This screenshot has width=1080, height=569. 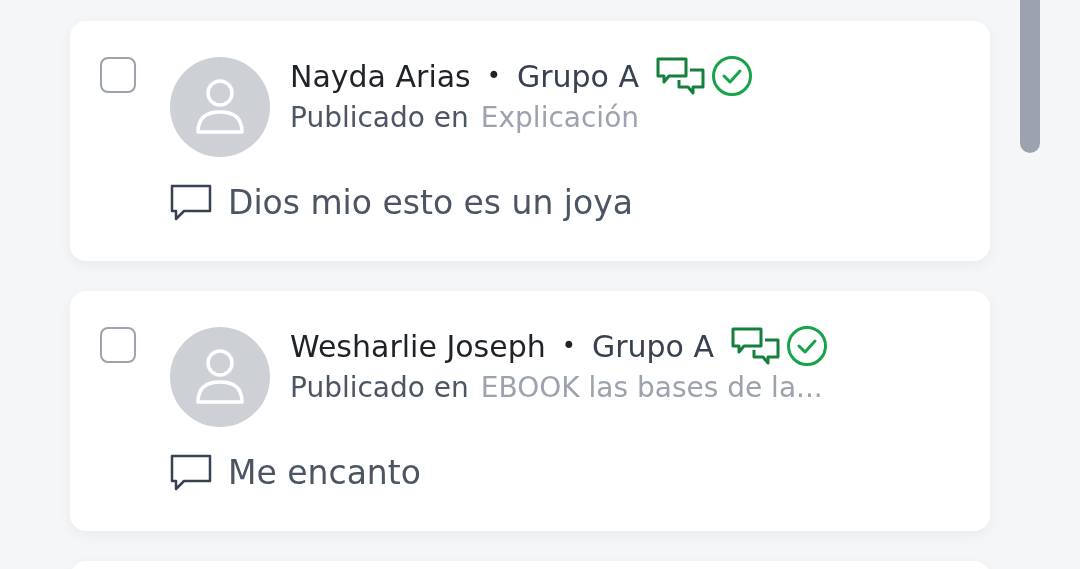 What do you see at coordinates (418, 346) in the screenshot?
I see `author-name: Wesharlie Joseph` at bounding box center [418, 346].